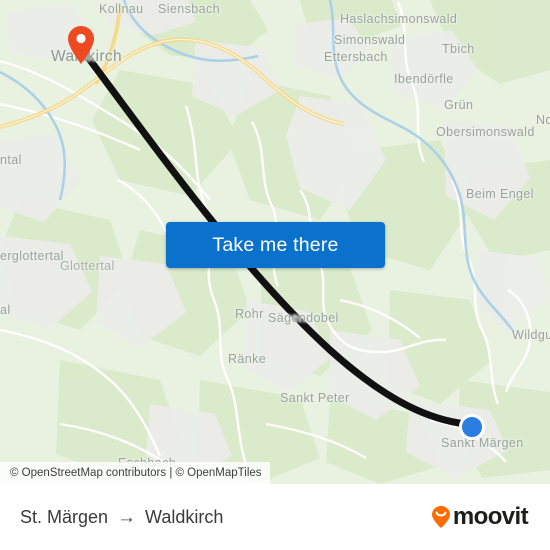  I want to click on route-origin-label: St. Märgen, so click(64, 516).